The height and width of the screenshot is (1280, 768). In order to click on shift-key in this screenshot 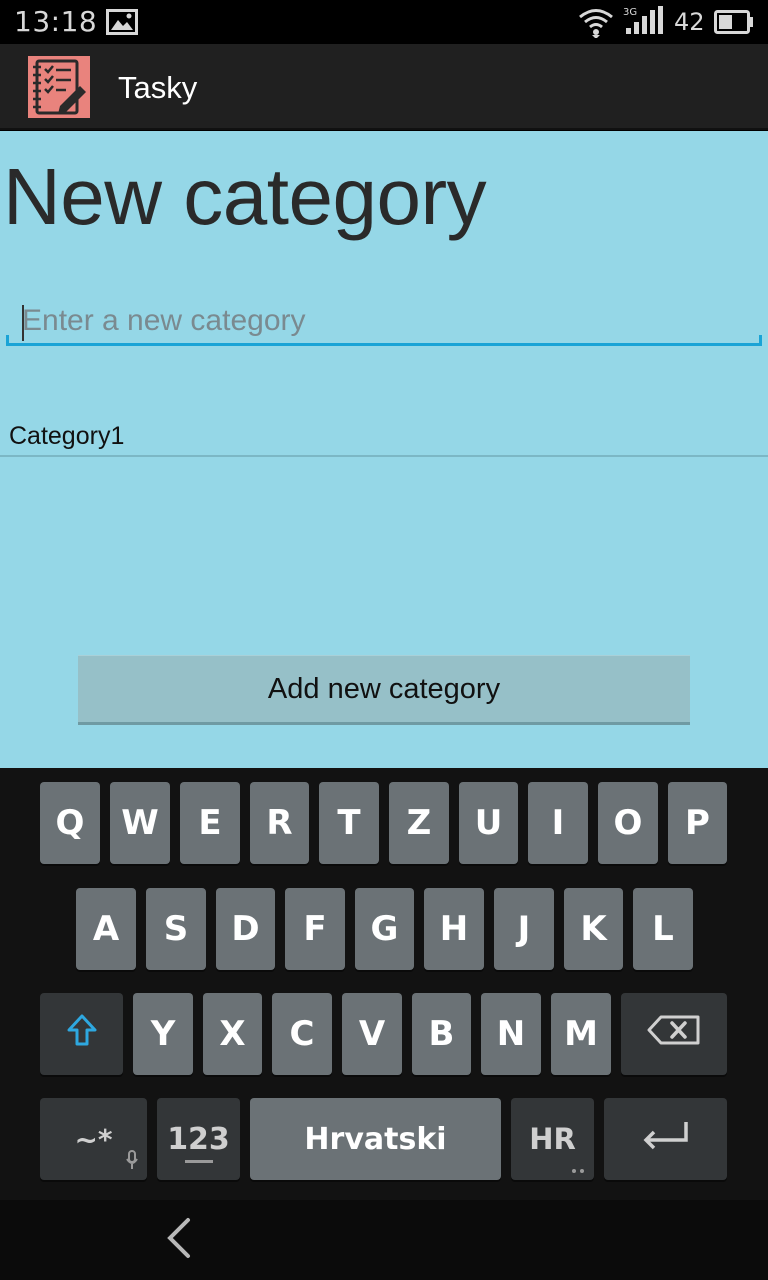, I will do `click(81, 1034)`.